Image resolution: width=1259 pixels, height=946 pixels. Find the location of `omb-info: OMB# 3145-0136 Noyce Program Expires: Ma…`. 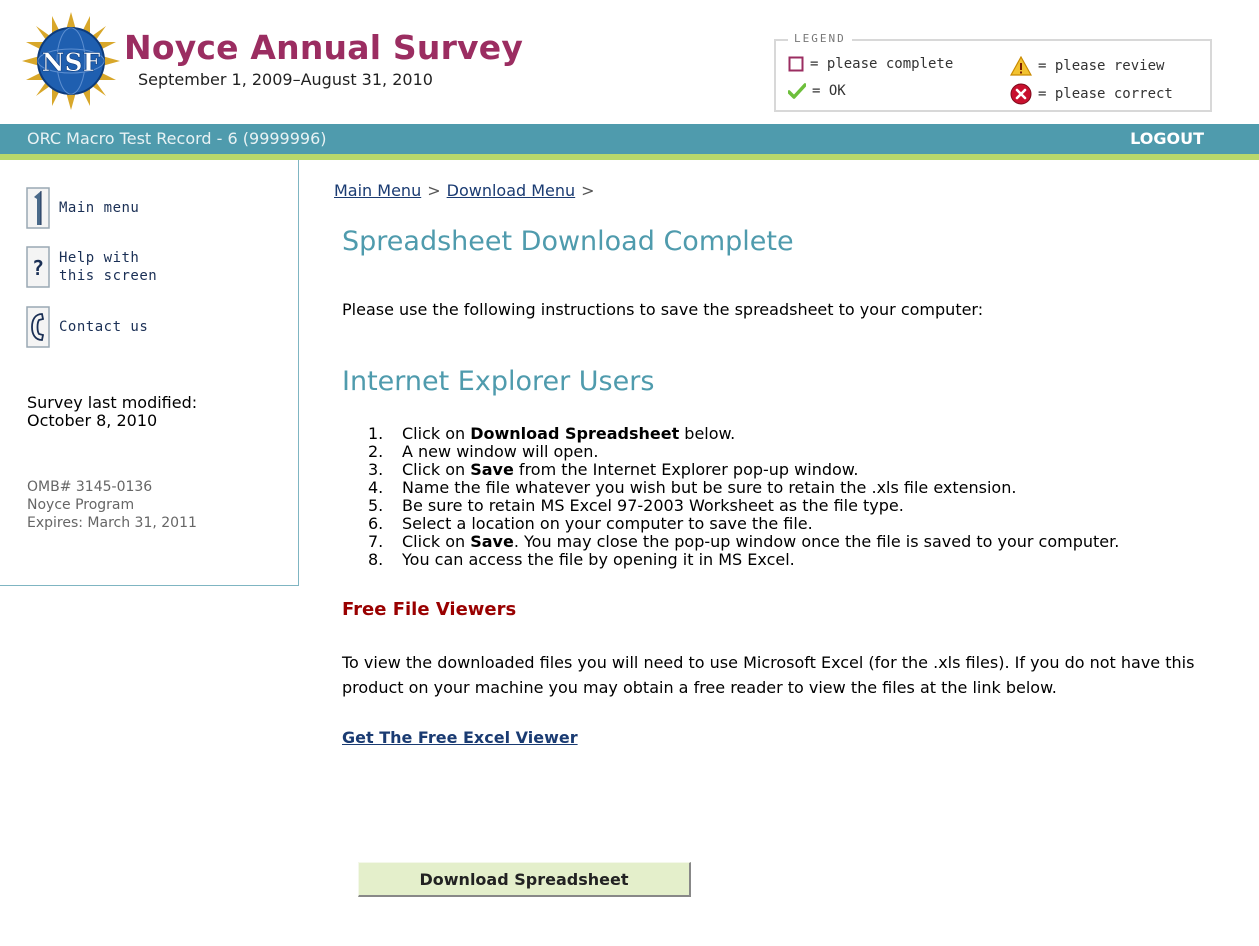

omb-info: OMB# 3145-0136 Noyce Program Expires: Ma… is located at coordinates (112, 505).